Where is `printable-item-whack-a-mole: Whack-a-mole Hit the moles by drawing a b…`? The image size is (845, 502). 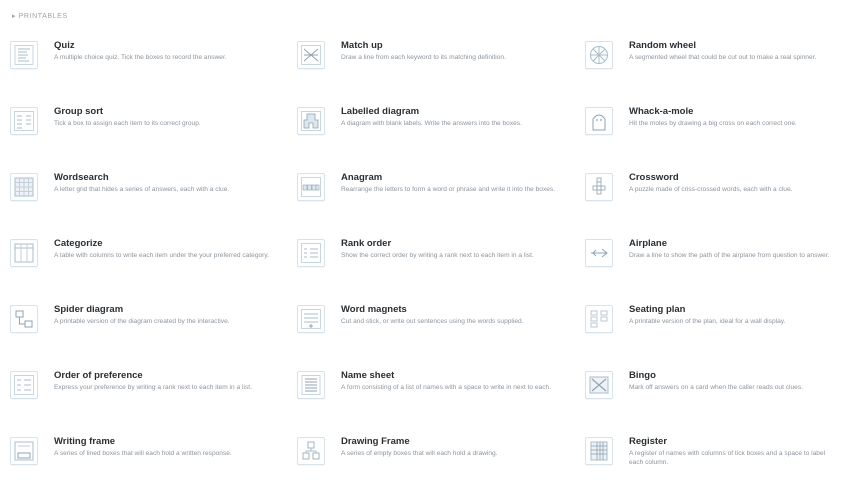 printable-item-whack-a-mole: Whack-a-mole Hit the moles by drawing a b… is located at coordinates (712, 139).